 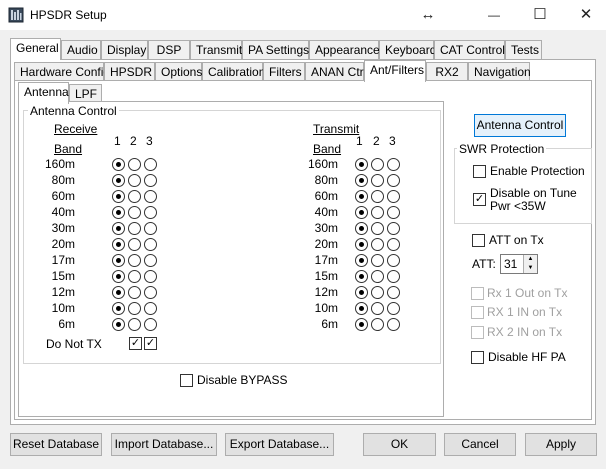 I want to click on close-button: ✕, so click(x=586, y=15).